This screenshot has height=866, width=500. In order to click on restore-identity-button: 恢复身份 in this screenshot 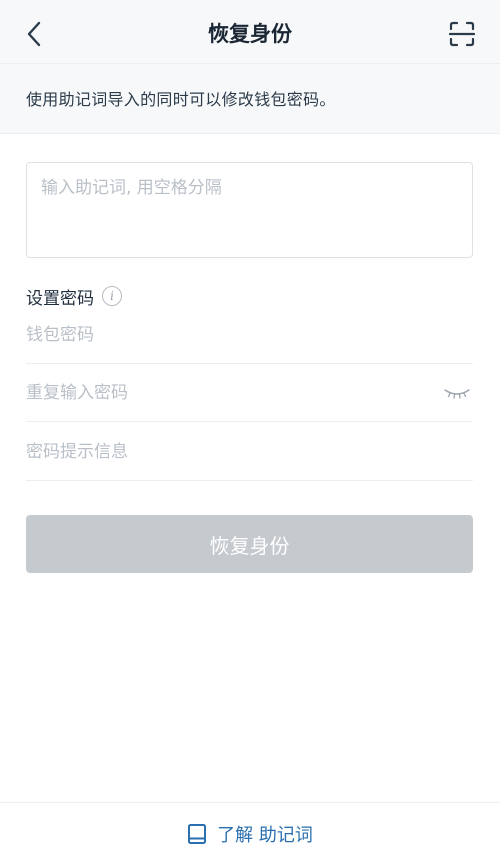, I will do `click(249, 544)`.